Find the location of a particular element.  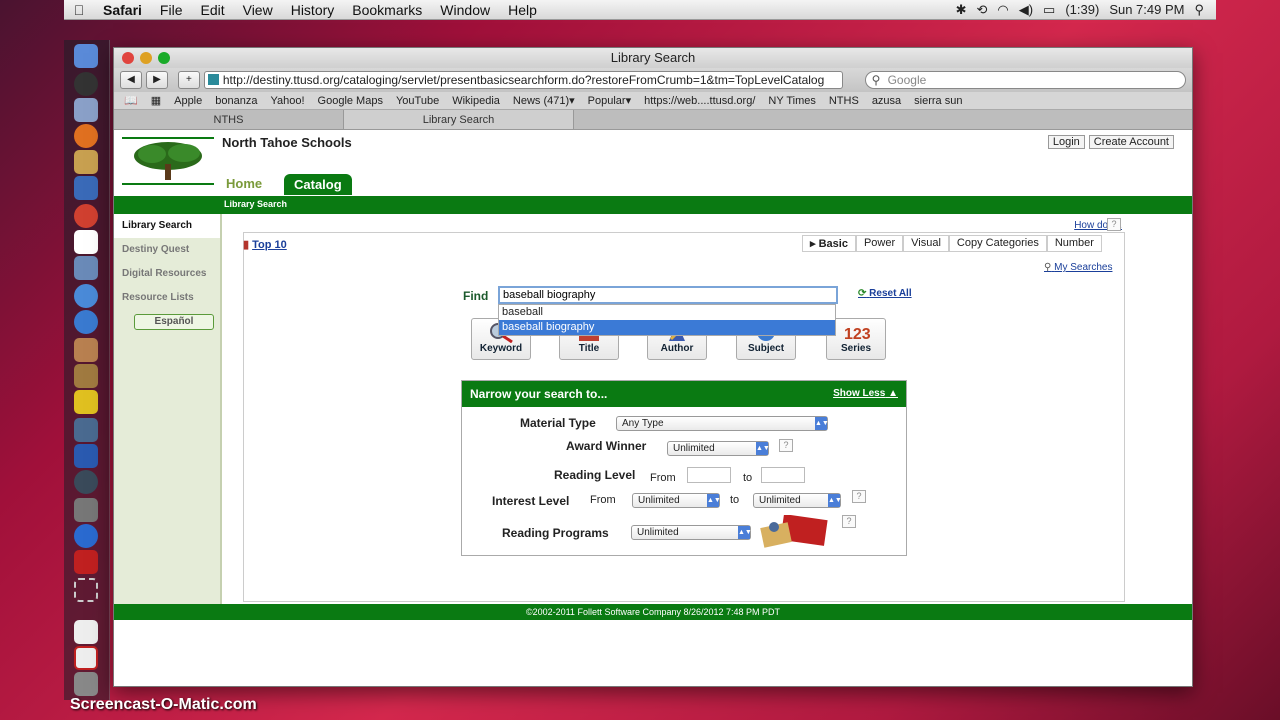

reading-level-from-input is located at coordinates (709, 475).